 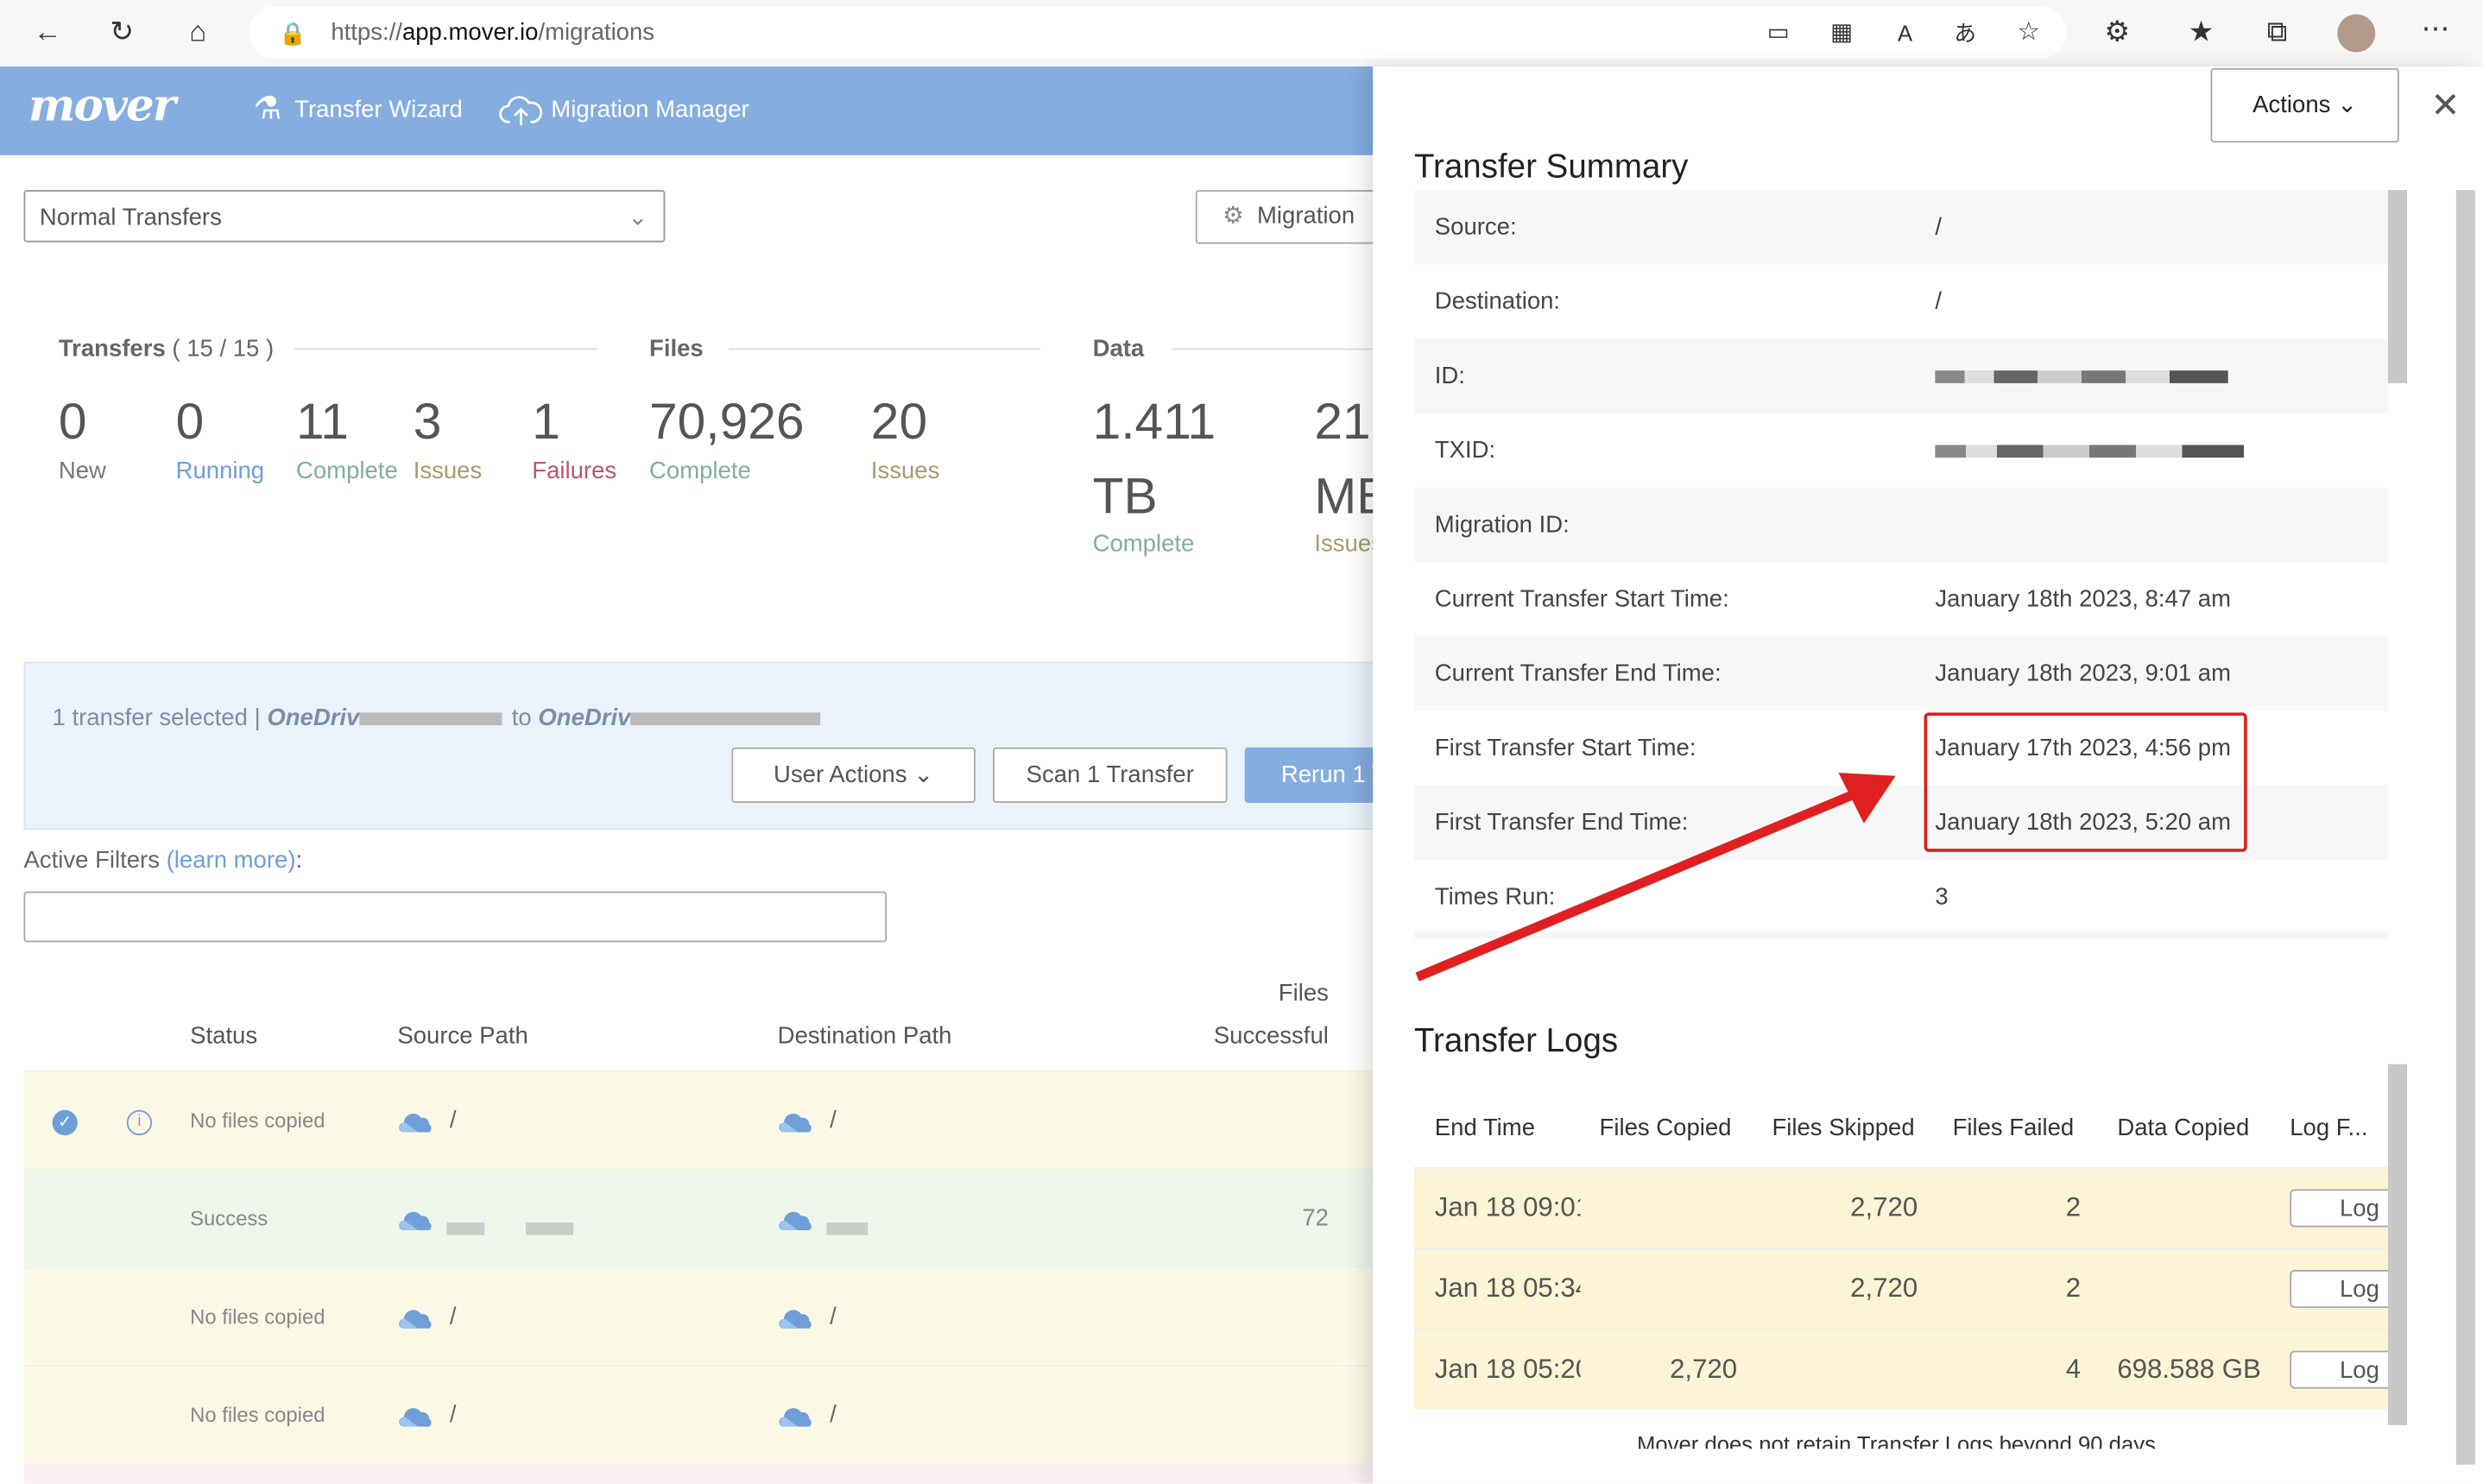 What do you see at coordinates (865, 1036) in the screenshot?
I see `col-destination-path: Destination Path` at bounding box center [865, 1036].